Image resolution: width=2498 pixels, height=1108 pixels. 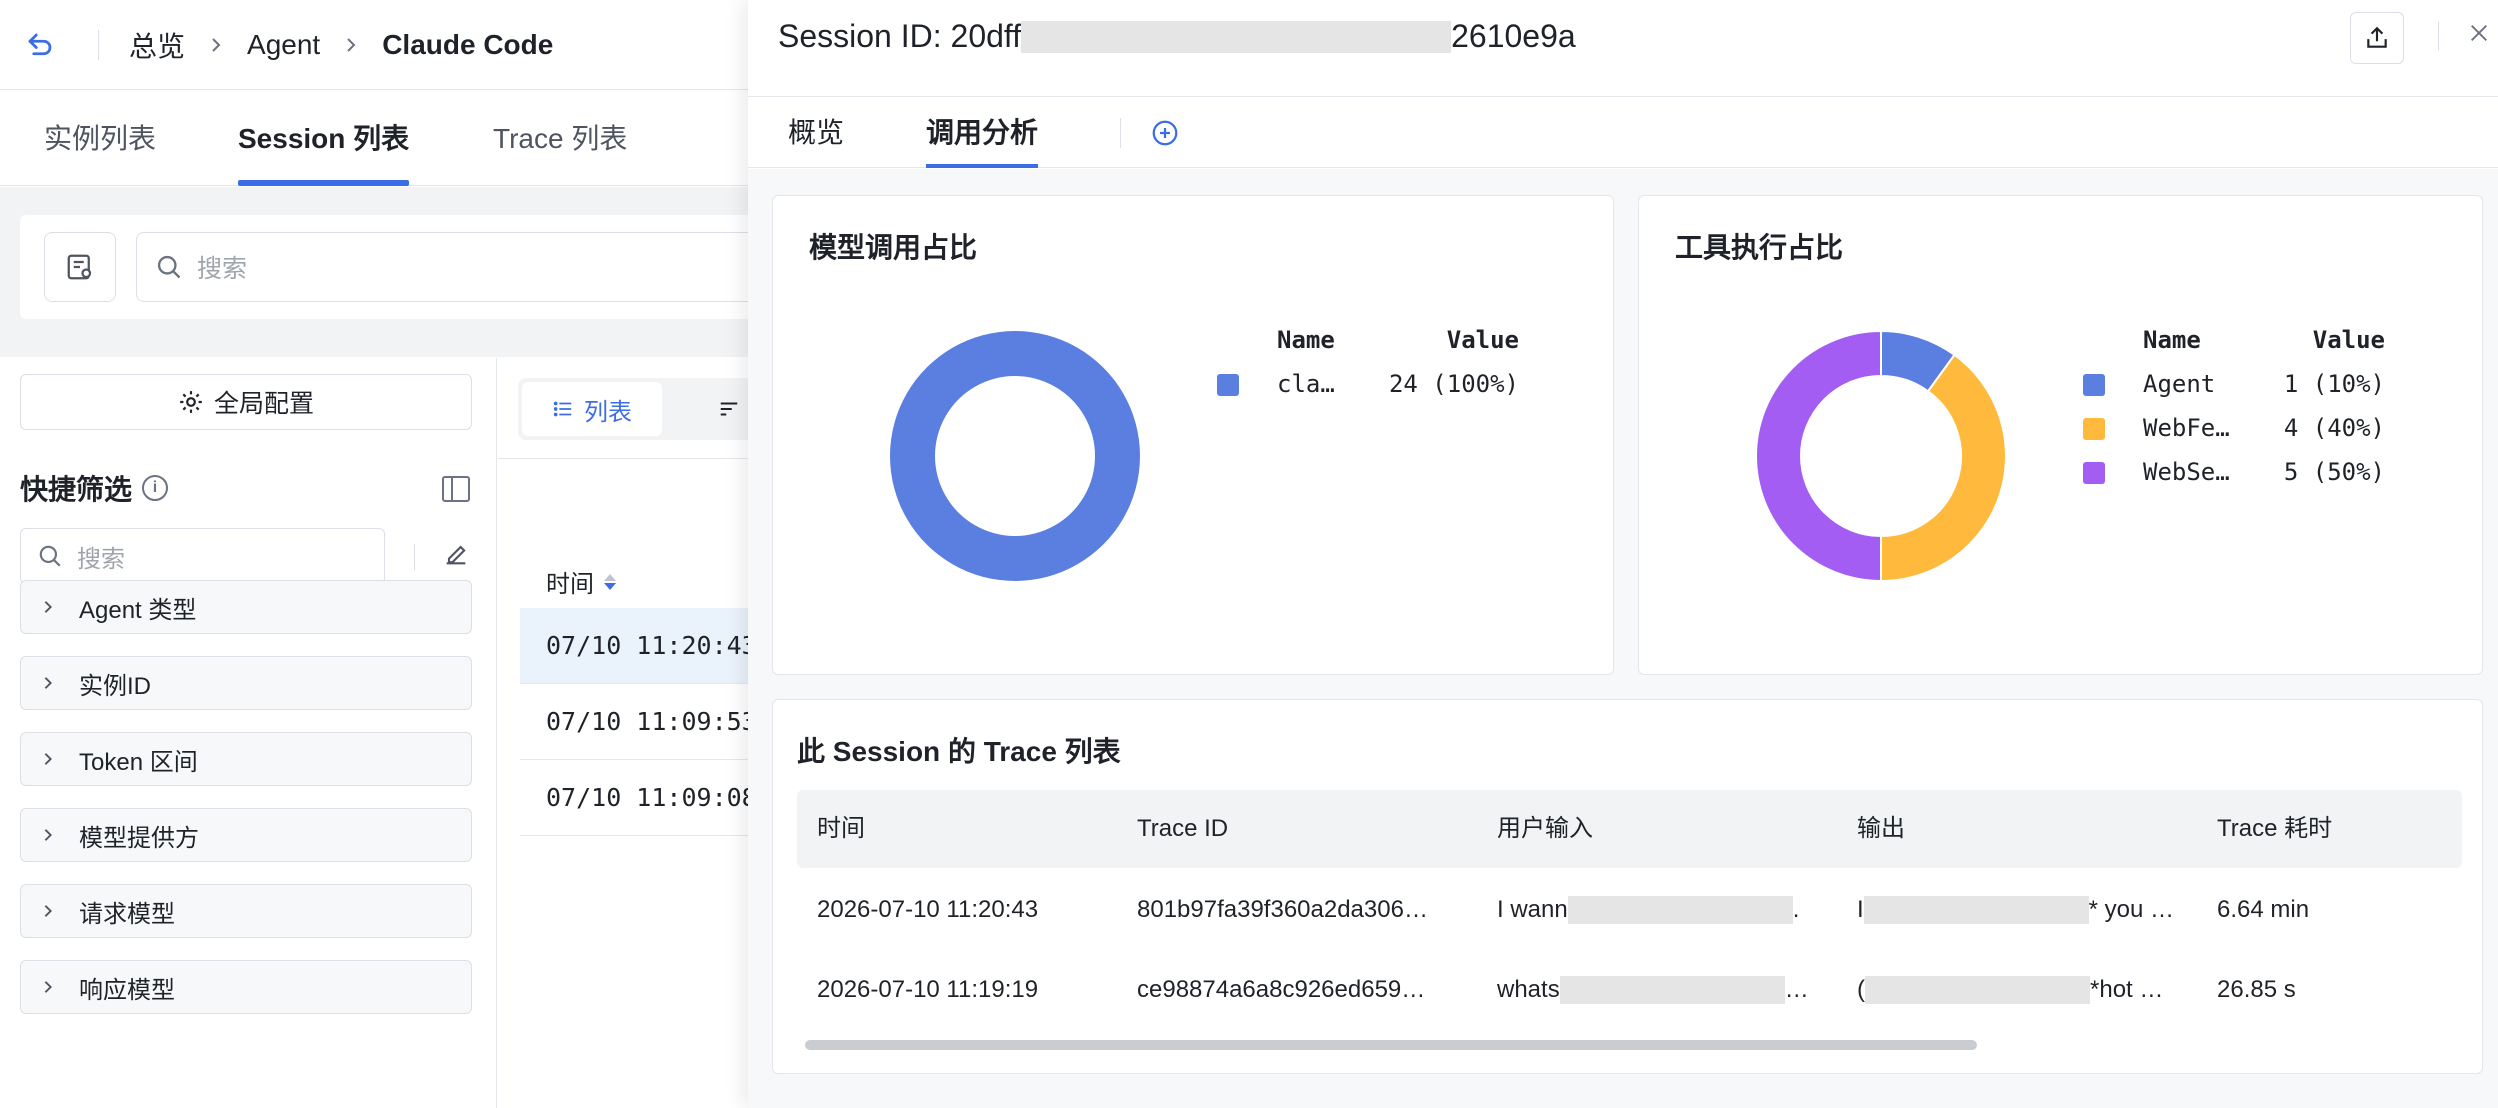 I want to click on cell-user-input: I wann ., so click(x=1667, y=910).